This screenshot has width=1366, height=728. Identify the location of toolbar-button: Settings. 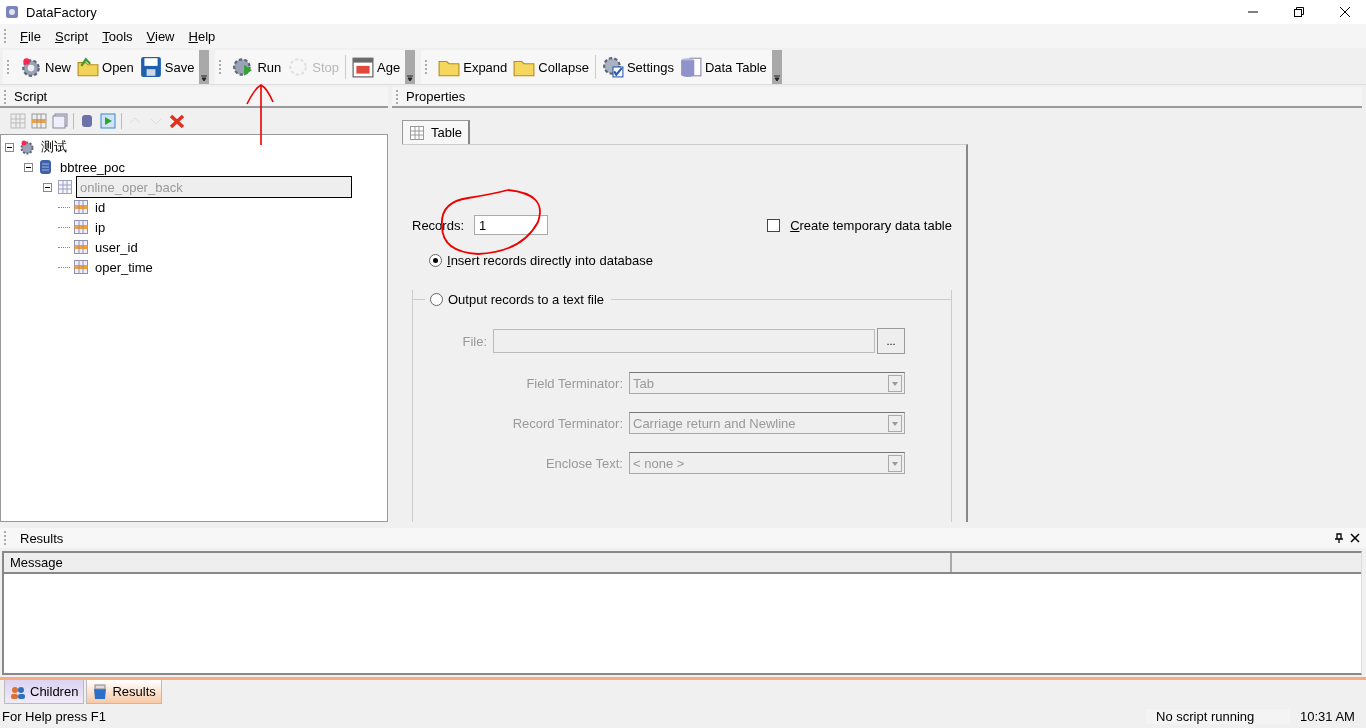
(637, 67).